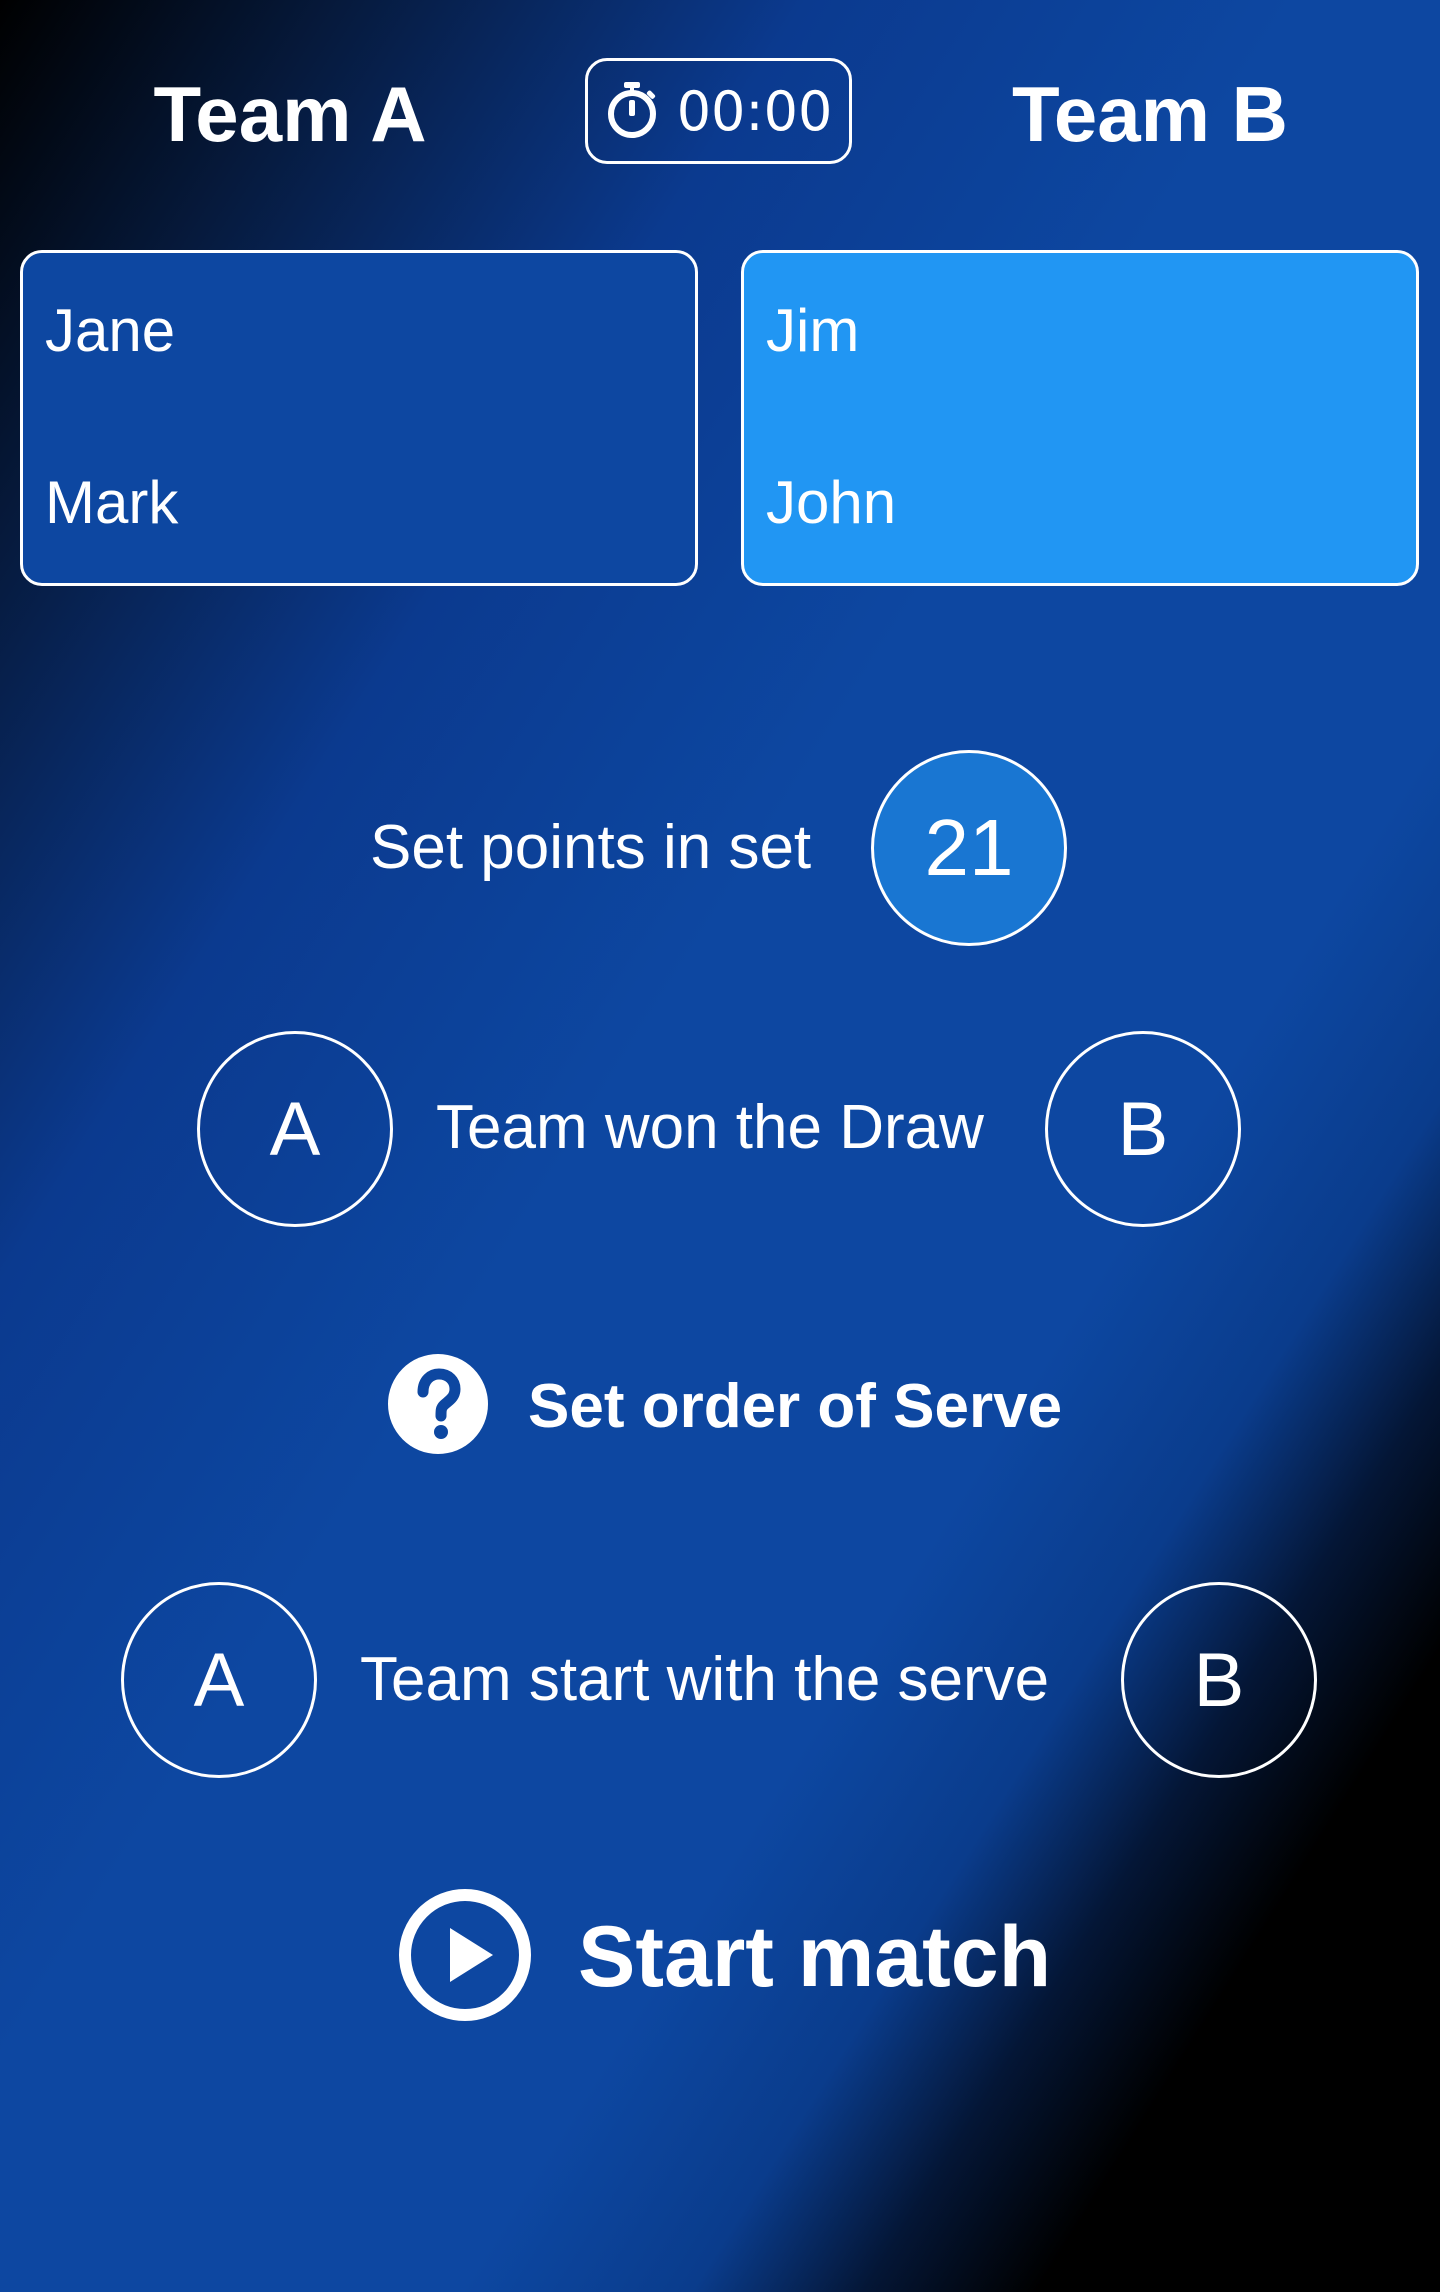 This screenshot has height=2292, width=1440. What do you see at coordinates (705, 1679) in the screenshot?
I see `serve-label: Team start with the serve` at bounding box center [705, 1679].